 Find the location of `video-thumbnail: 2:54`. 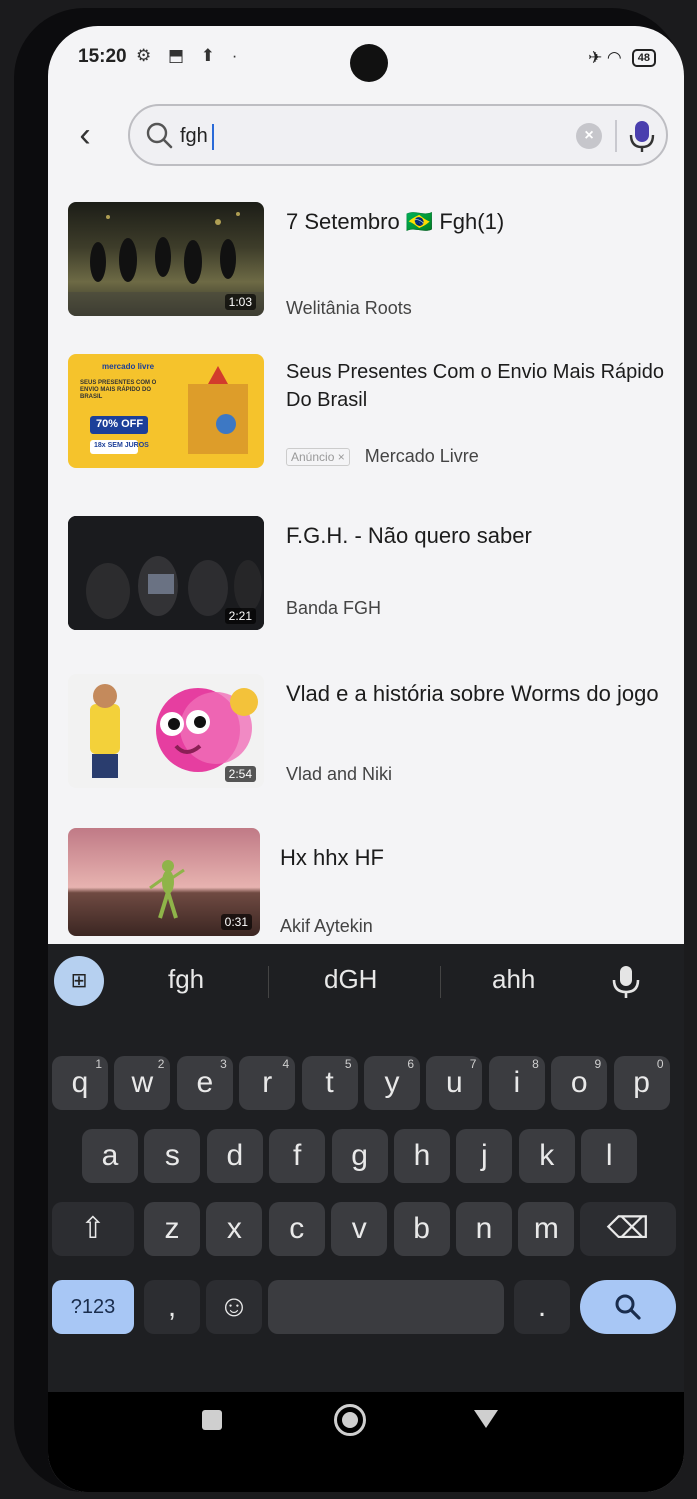

video-thumbnail: 2:54 is located at coordinates (166, 731).